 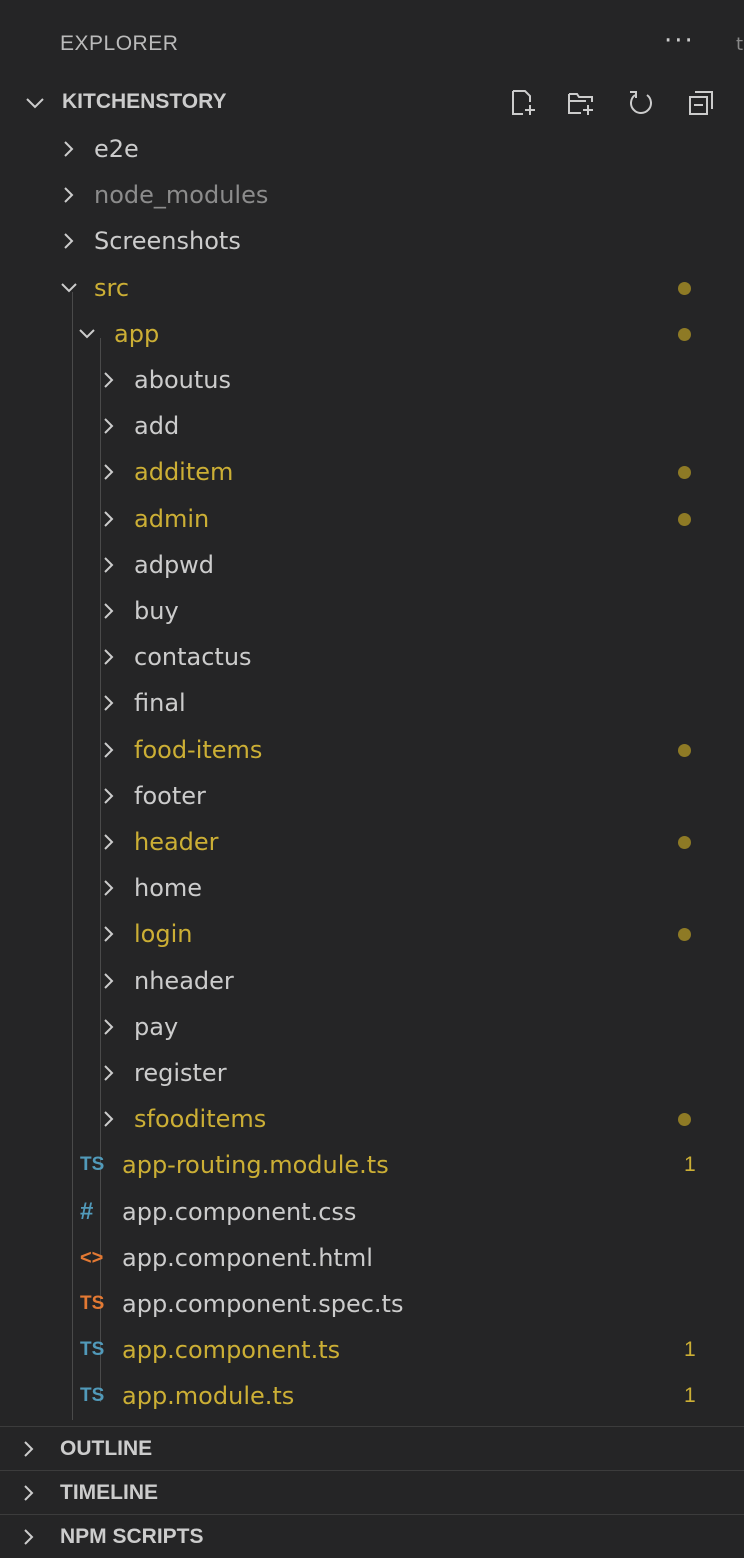 What do you see at coordinates (372, 703) in the screenshot?
I see `folder-item-final: final` at bounding box center [372, 703].